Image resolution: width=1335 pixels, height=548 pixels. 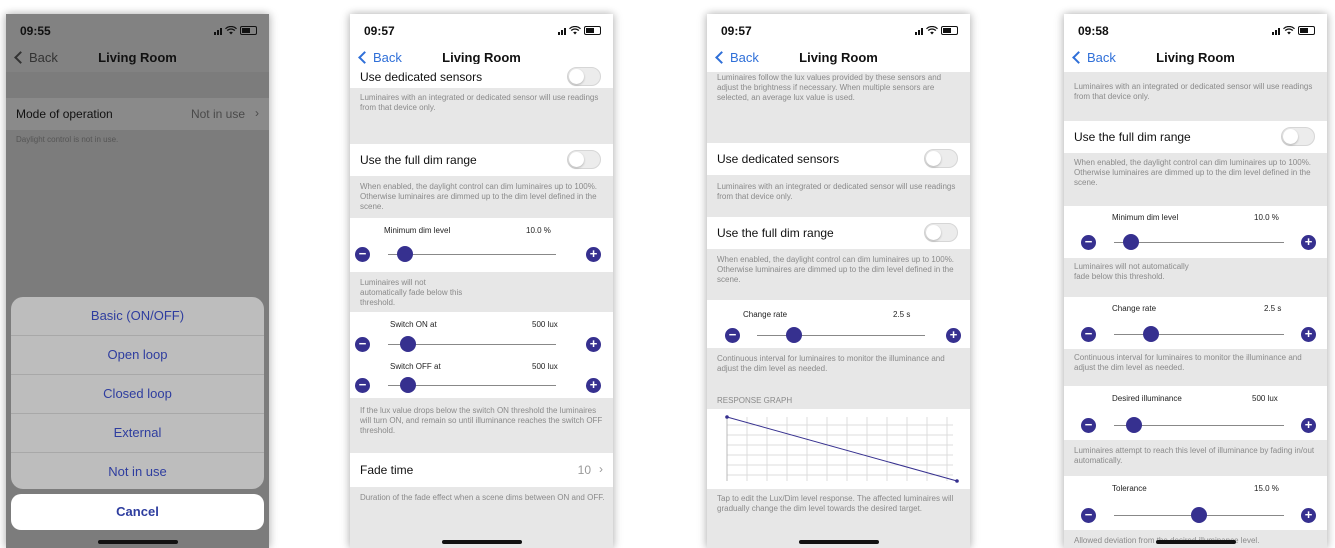 I want to click on illuminance-slider, so click(x=1134, y=425).